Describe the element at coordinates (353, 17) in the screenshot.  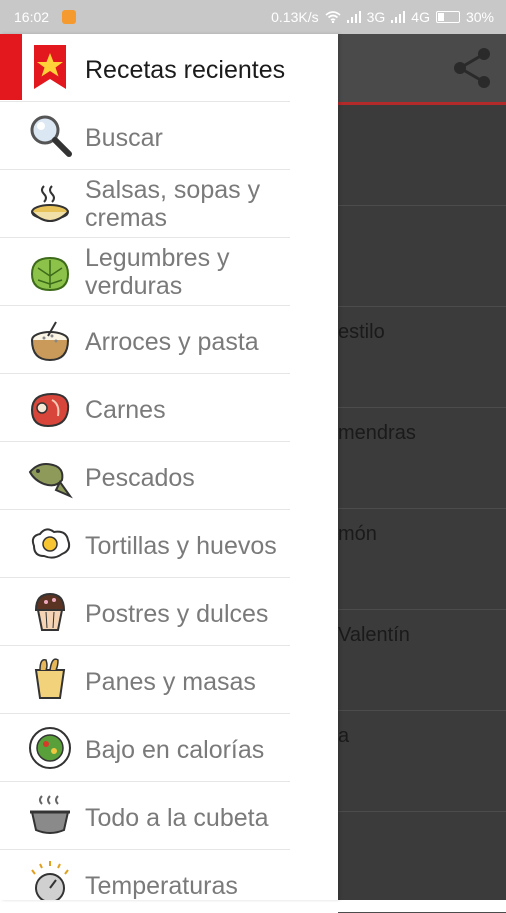
I see `signal-icon` at that location.